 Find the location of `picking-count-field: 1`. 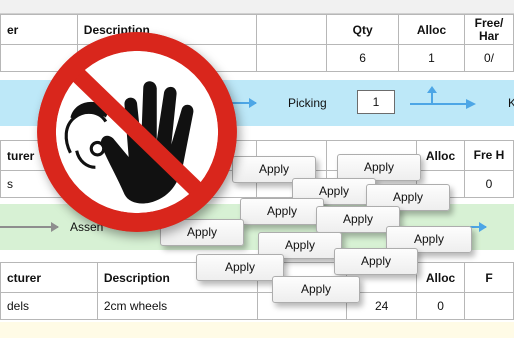

picking-count-field: 1 is located at coordinates (376, 102).